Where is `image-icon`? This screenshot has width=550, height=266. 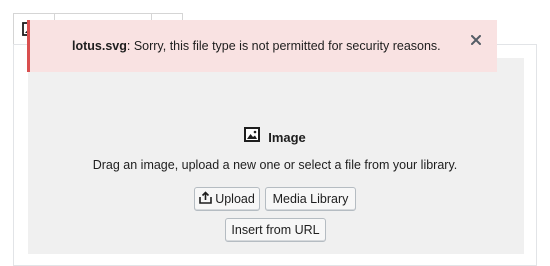 image-icon is located at coordinates (252, 137).